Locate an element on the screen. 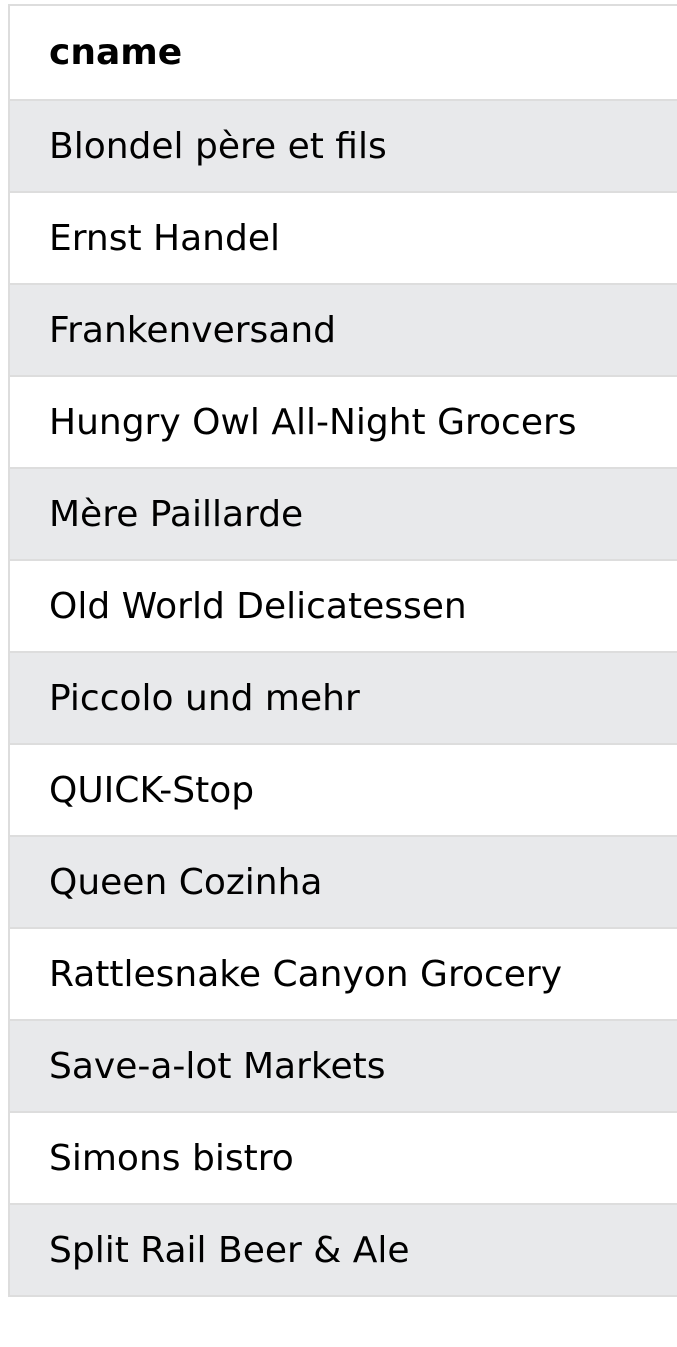  cell-cname: Simons bistro is located at coordinates (343, 1158).